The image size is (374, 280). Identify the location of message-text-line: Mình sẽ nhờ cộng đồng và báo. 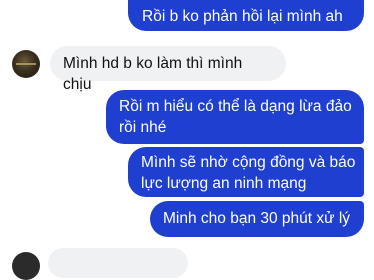
(248, 162).